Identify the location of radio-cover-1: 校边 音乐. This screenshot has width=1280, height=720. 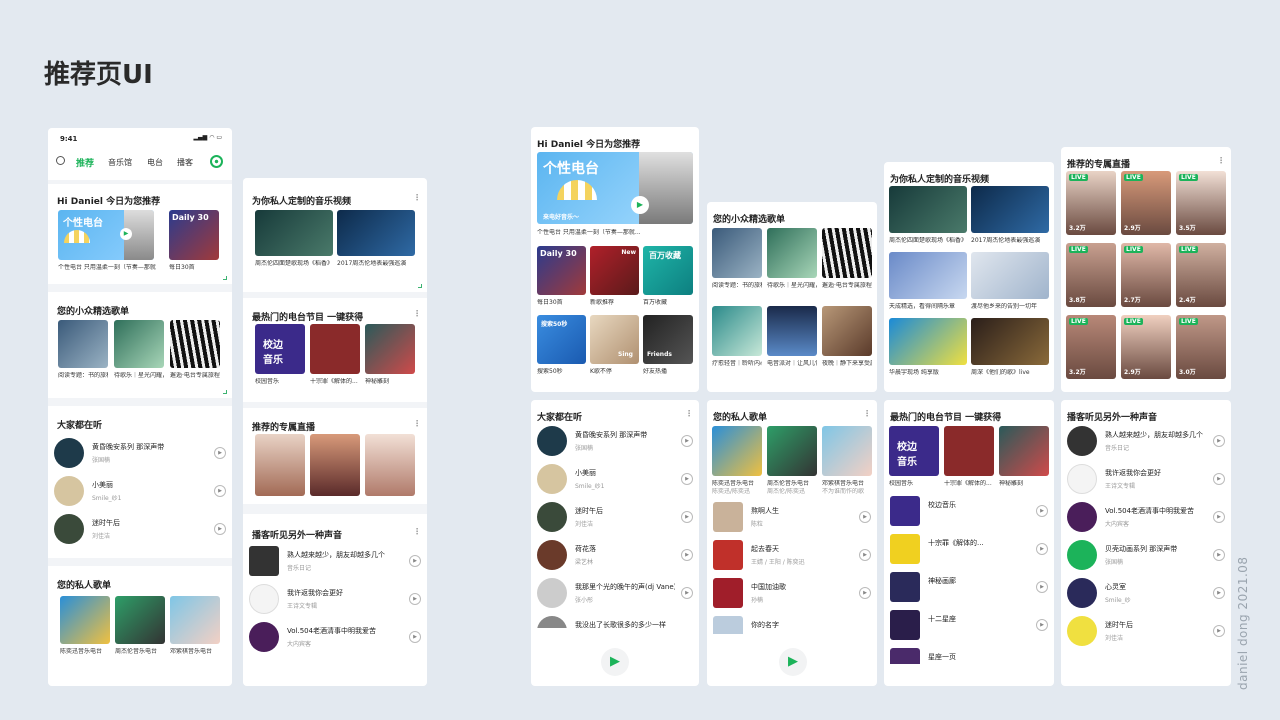
(280, 349).